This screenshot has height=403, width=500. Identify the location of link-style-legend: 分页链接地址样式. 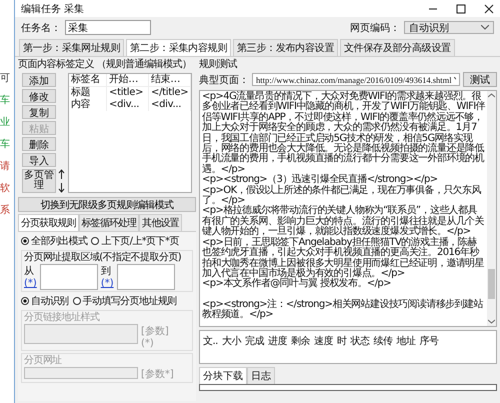
(107, 318).